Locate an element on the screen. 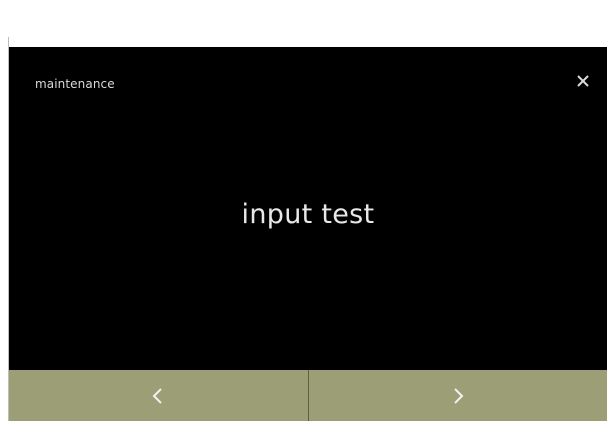  close-button is located at coordinates (583, 81).